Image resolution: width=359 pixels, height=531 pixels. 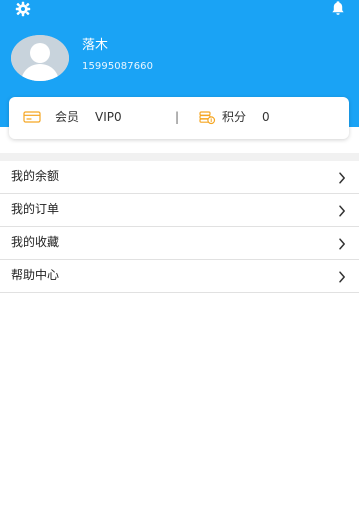 I want to click on coin-stack-icon, so click(x=207, y=117).